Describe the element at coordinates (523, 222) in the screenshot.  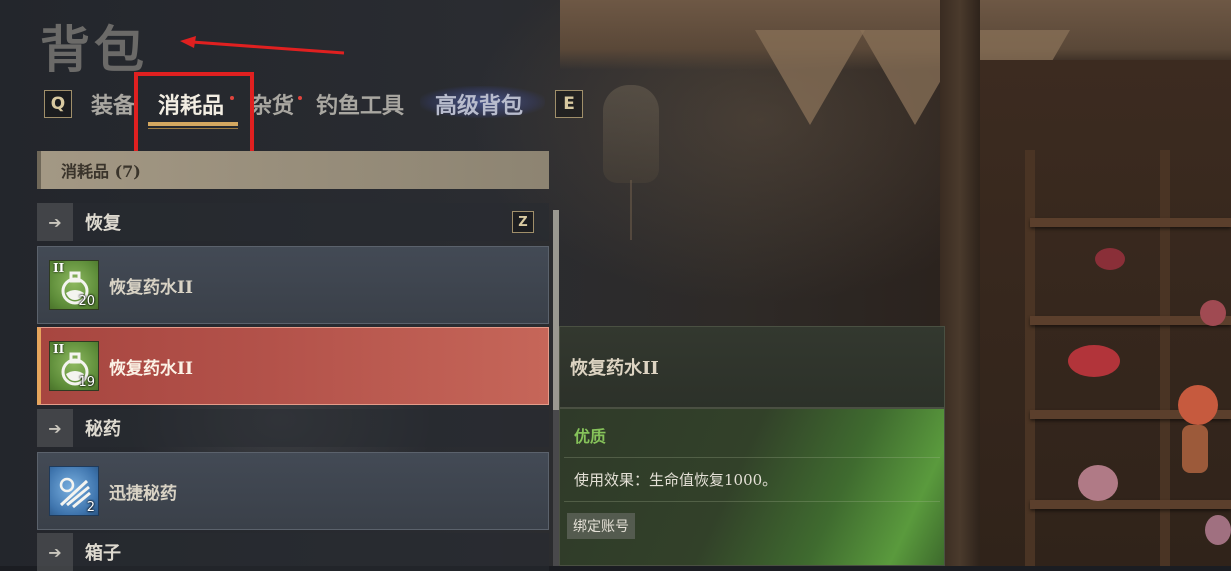
I see `group-hotkey: Z` at that location.